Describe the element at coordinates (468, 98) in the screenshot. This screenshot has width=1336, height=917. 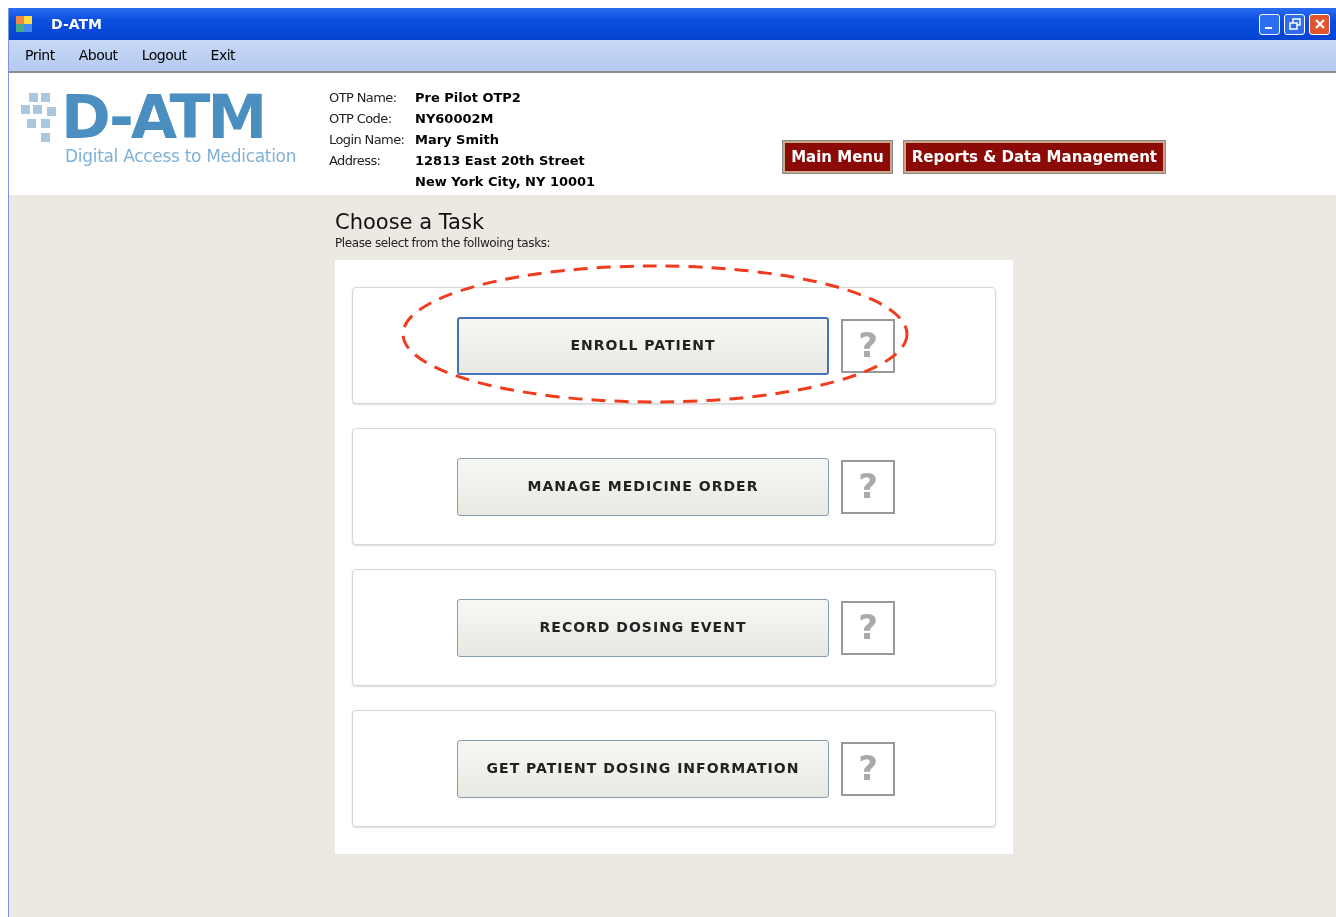
I see `field-value: Pre Pilot OTP2` at that location.